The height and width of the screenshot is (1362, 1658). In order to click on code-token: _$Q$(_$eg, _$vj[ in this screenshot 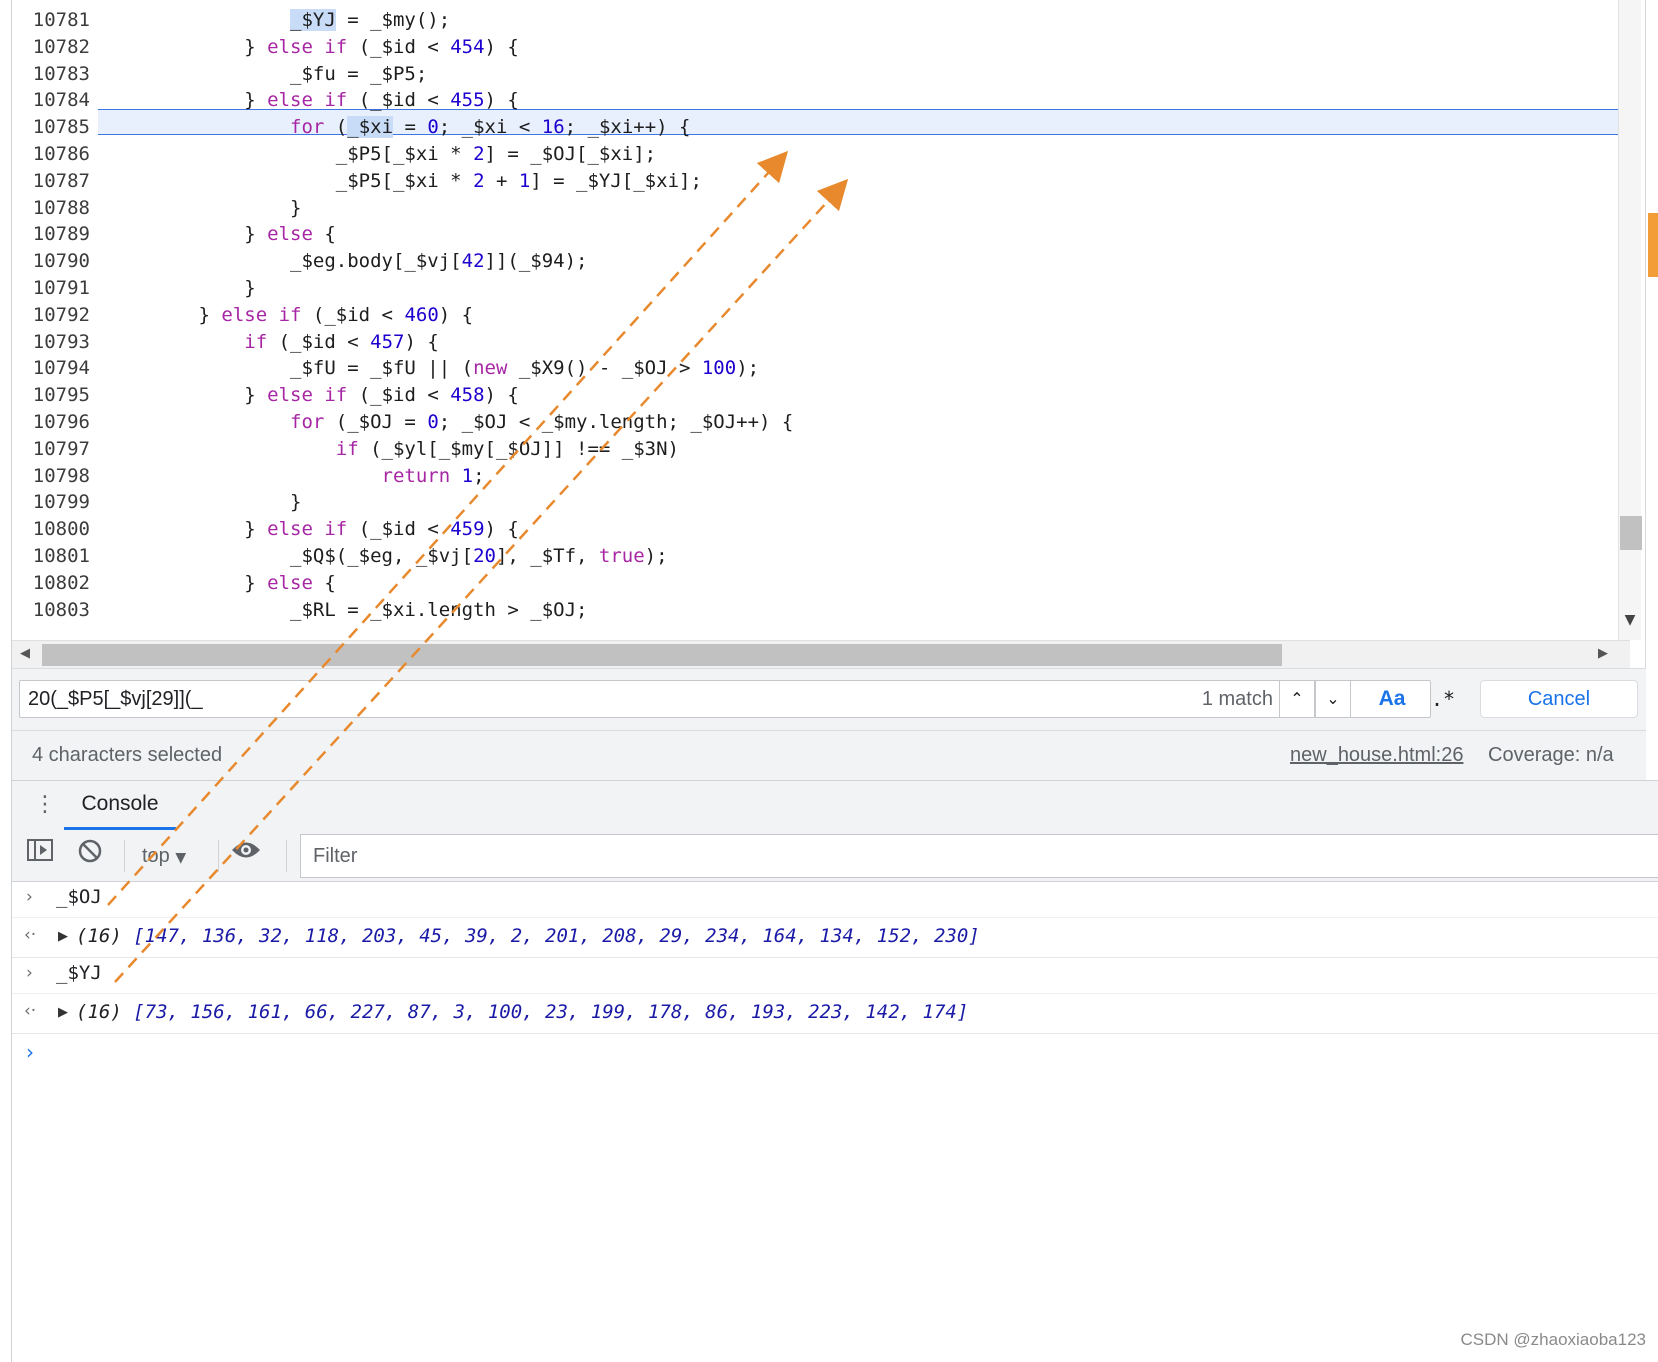, I will do `click(382, 556)`.